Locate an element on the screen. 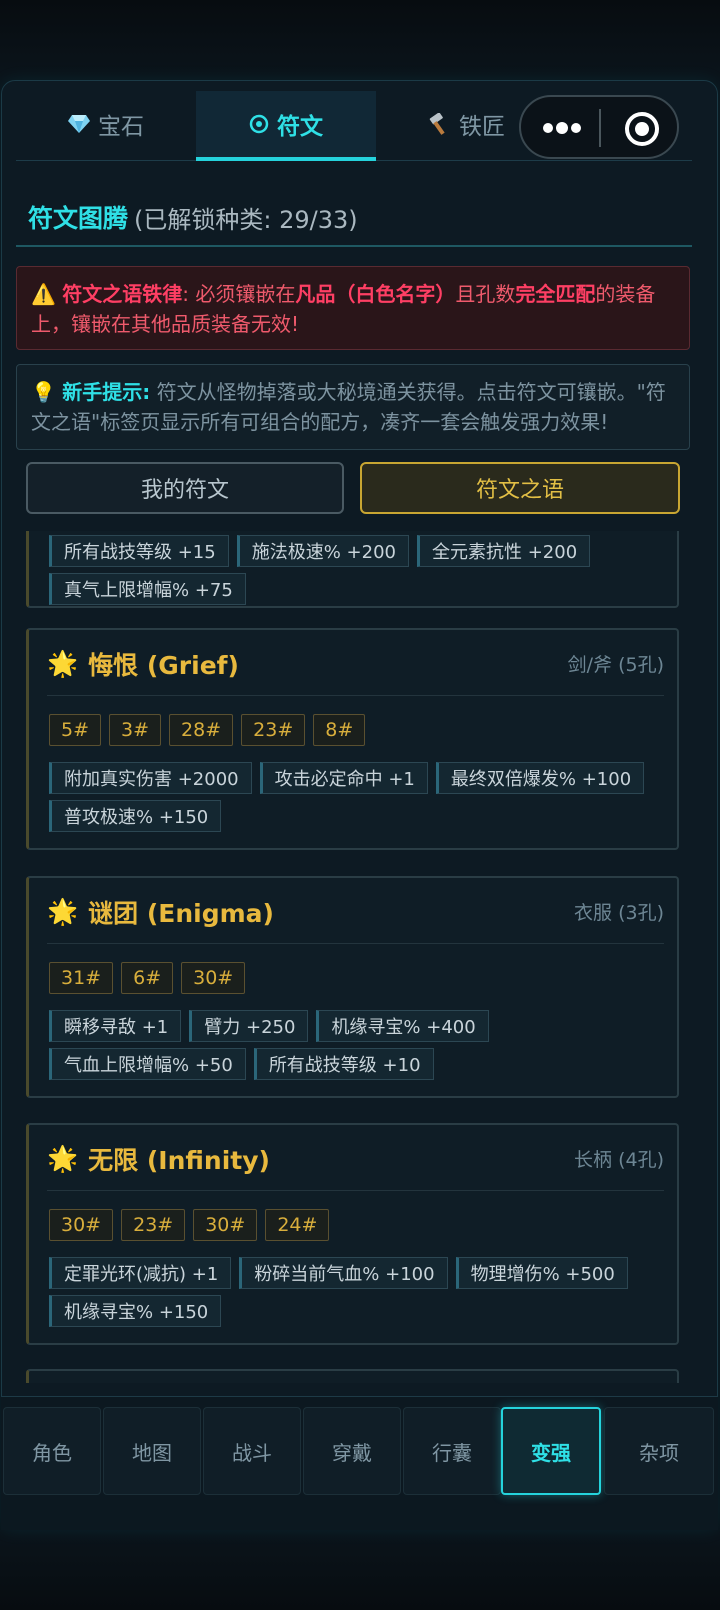 The height and width of the screenshot is (1610, 720). rune-tag: 24# is located at coordinates (297, 1225).